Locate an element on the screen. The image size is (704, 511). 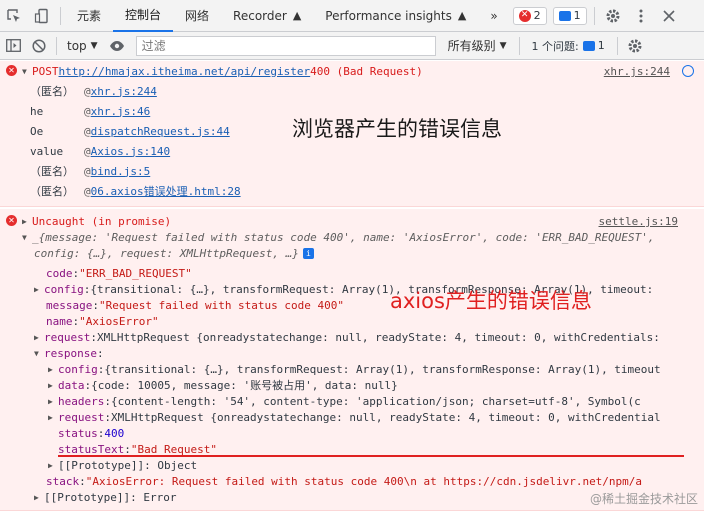
more-tabs-icon: » is located at coordinates (494, 15).